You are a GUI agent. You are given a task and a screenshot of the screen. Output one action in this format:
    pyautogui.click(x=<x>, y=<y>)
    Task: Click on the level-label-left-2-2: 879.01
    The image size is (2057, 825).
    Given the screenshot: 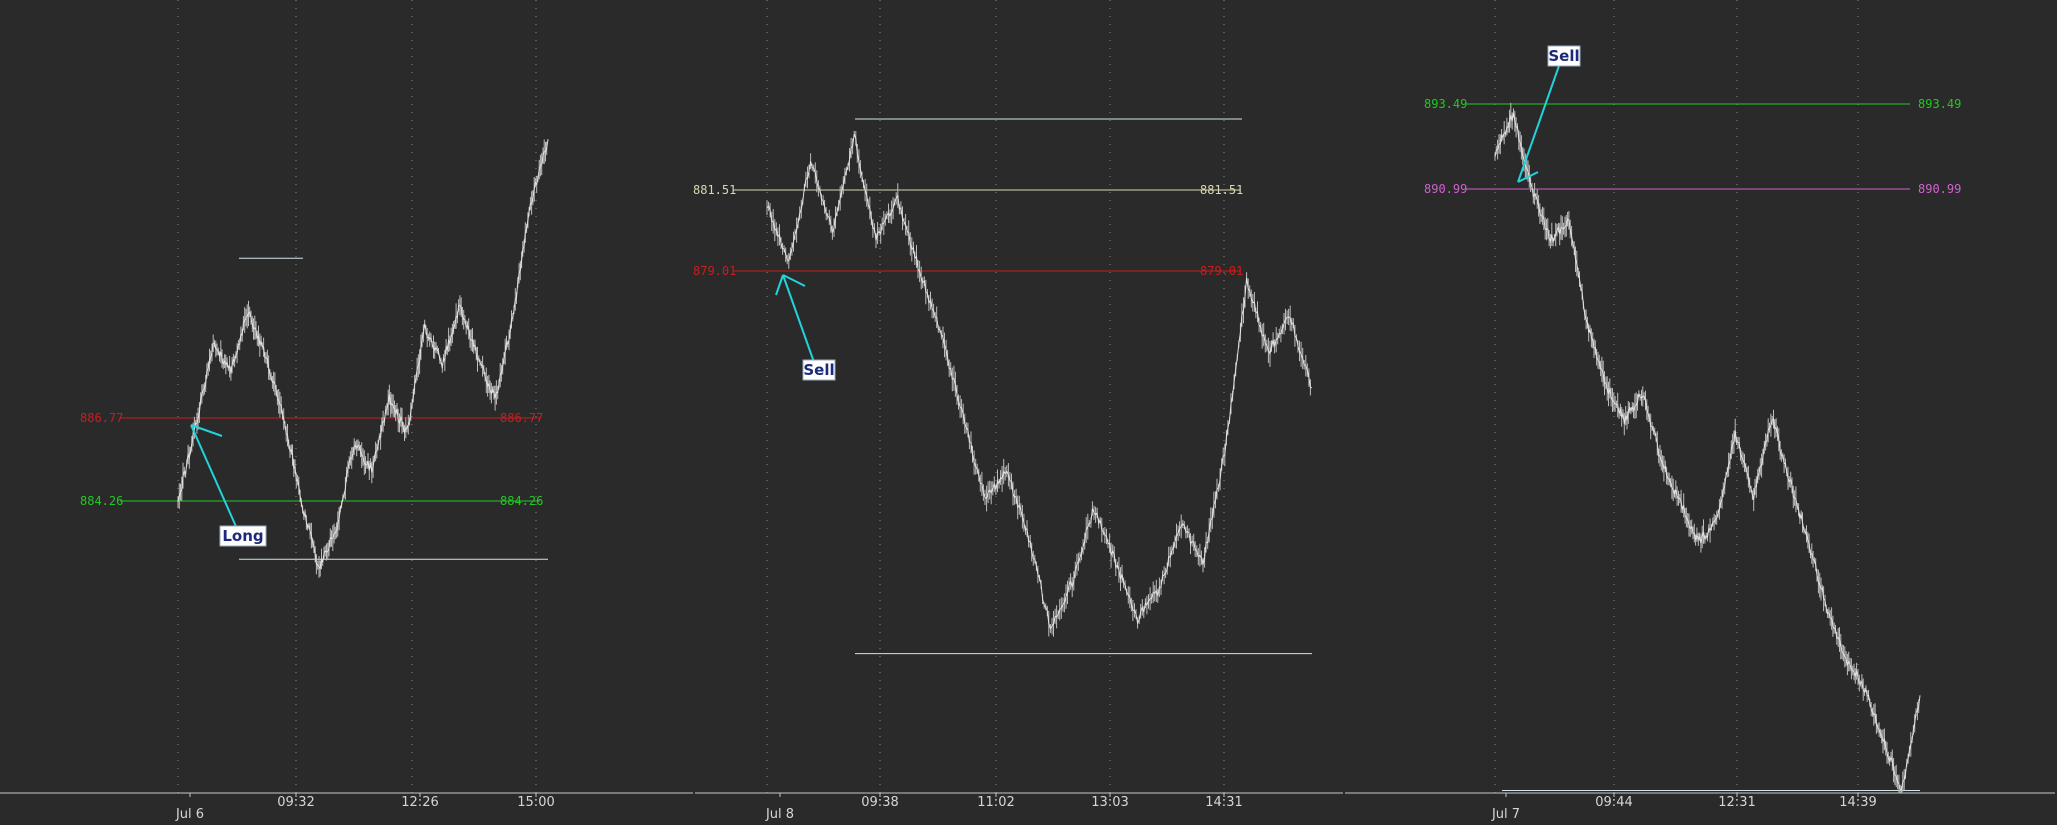 What is the action you would take?
    pyautogui.click(x=714, y=271)
    